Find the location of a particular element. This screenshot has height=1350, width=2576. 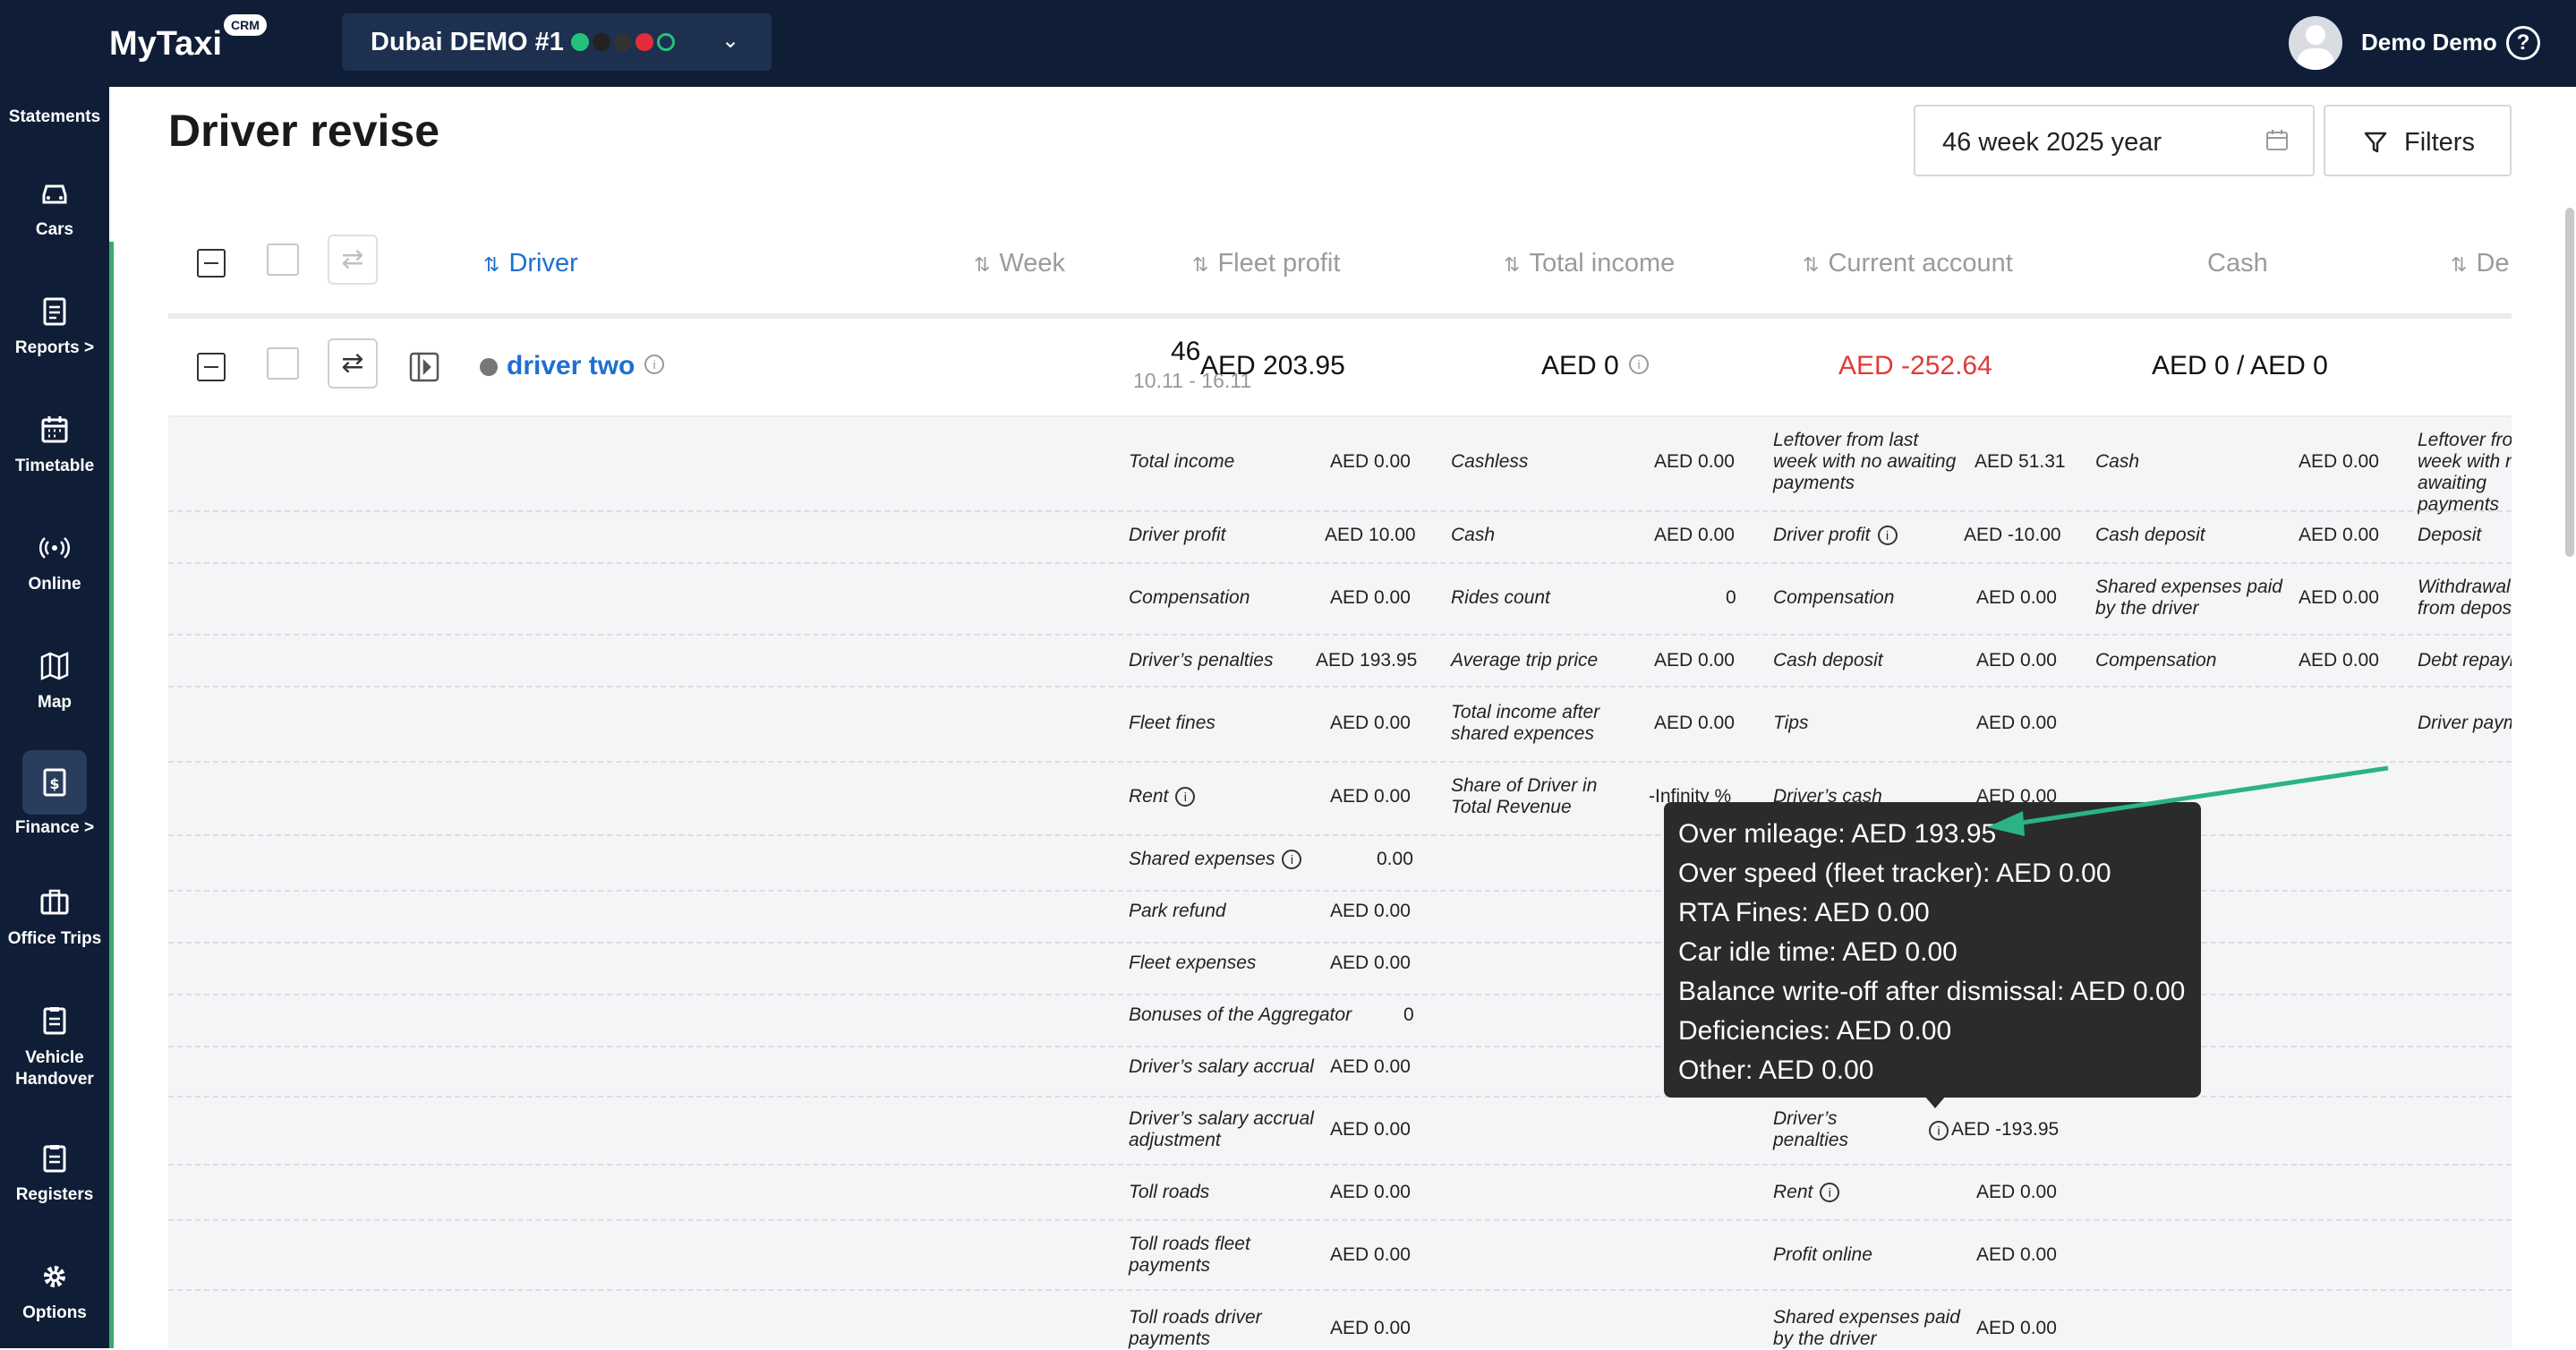

detail-label: Driver’s salary accrual is located at coordinates (1221, 1066).